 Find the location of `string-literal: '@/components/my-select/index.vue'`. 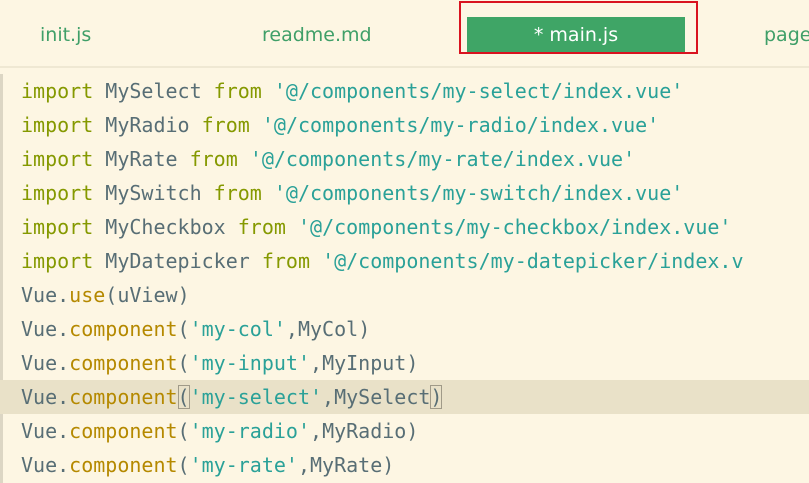

string-literal: '@/components/my-select/index.vue' is located at coordinates (478, 91).